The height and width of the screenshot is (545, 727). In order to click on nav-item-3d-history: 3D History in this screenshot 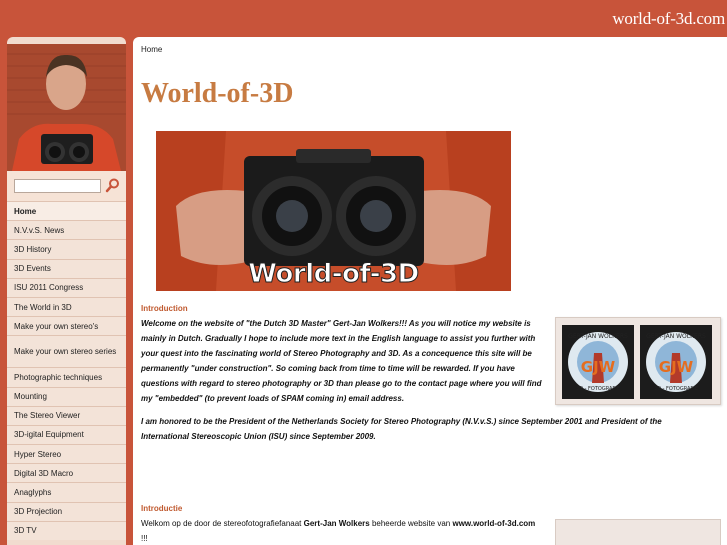, I will do `click(66, 249)`.